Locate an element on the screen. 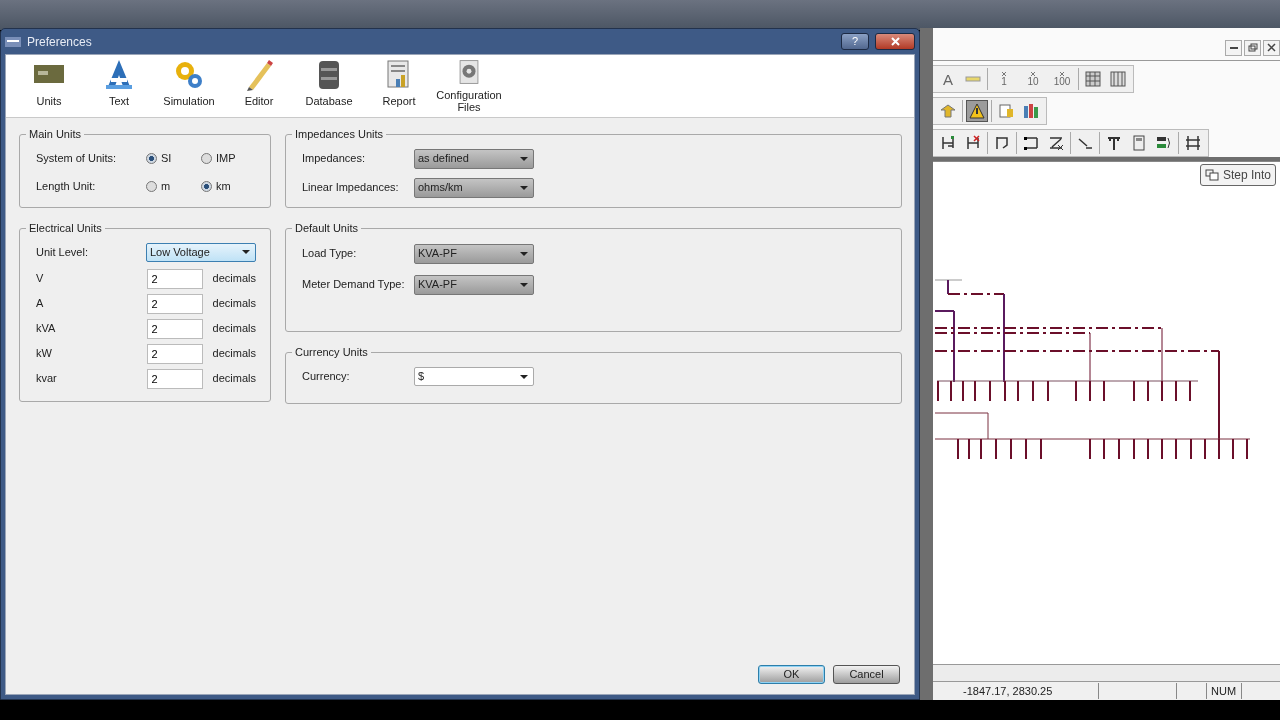  window-title: Preferences is located at coordinates (59, 42).